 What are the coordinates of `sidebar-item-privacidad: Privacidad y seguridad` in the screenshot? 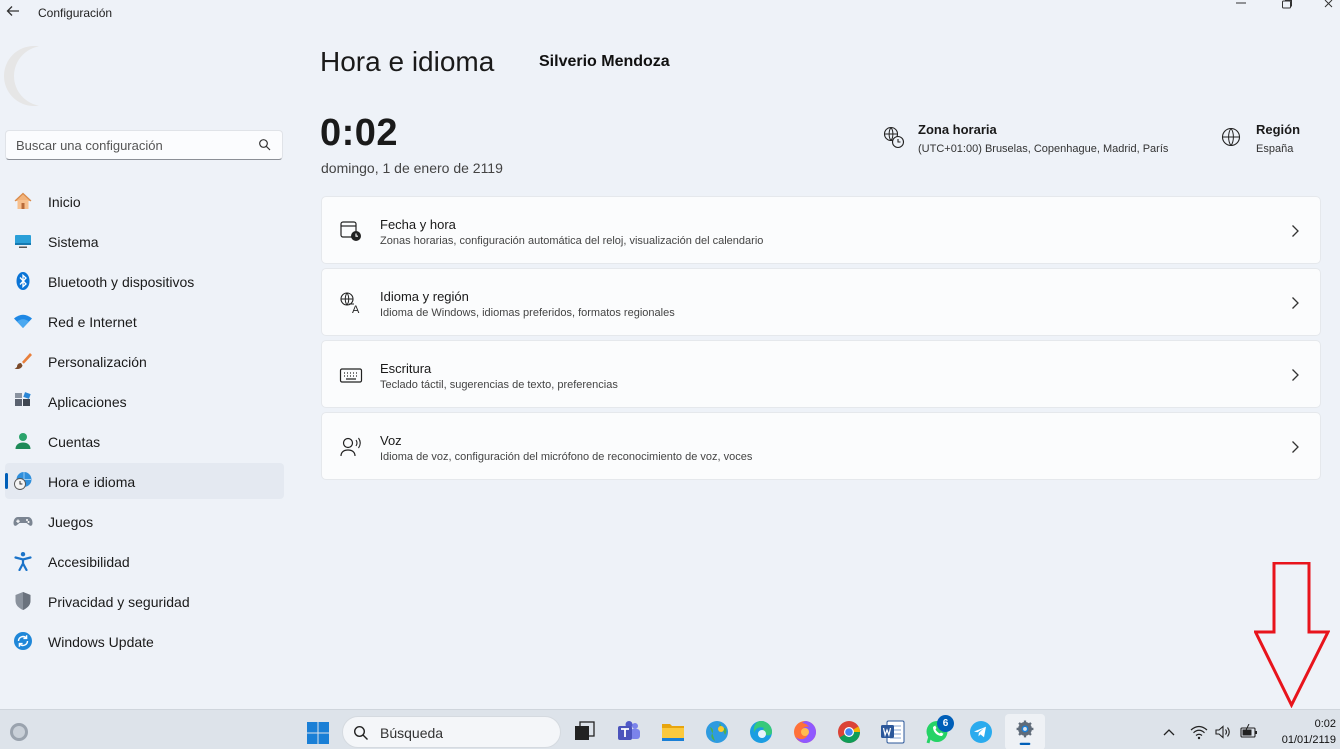 It's located at (144, 601).